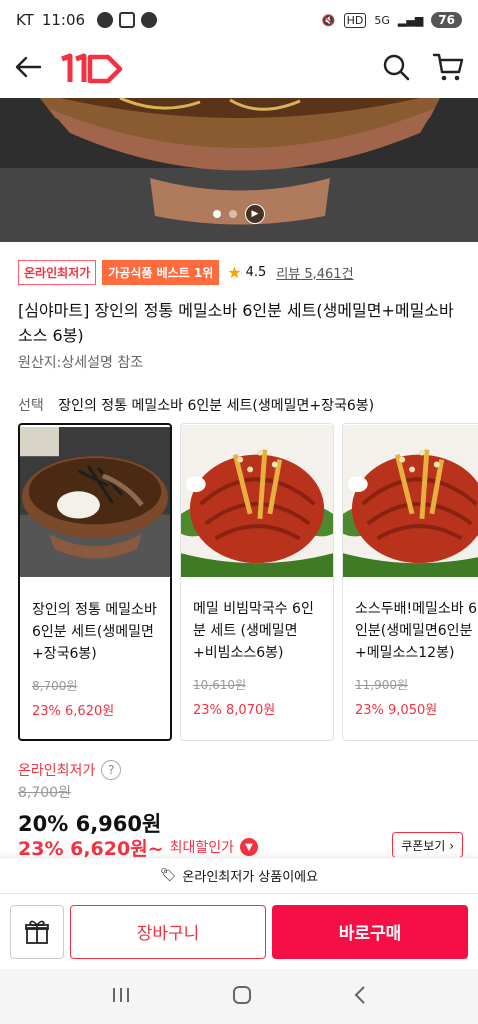 This screenshot has height=1024, width=478. Describe the element at coordinates (382, 685) in the screenshot. I see `option-original-price: 11,900원` at that location.